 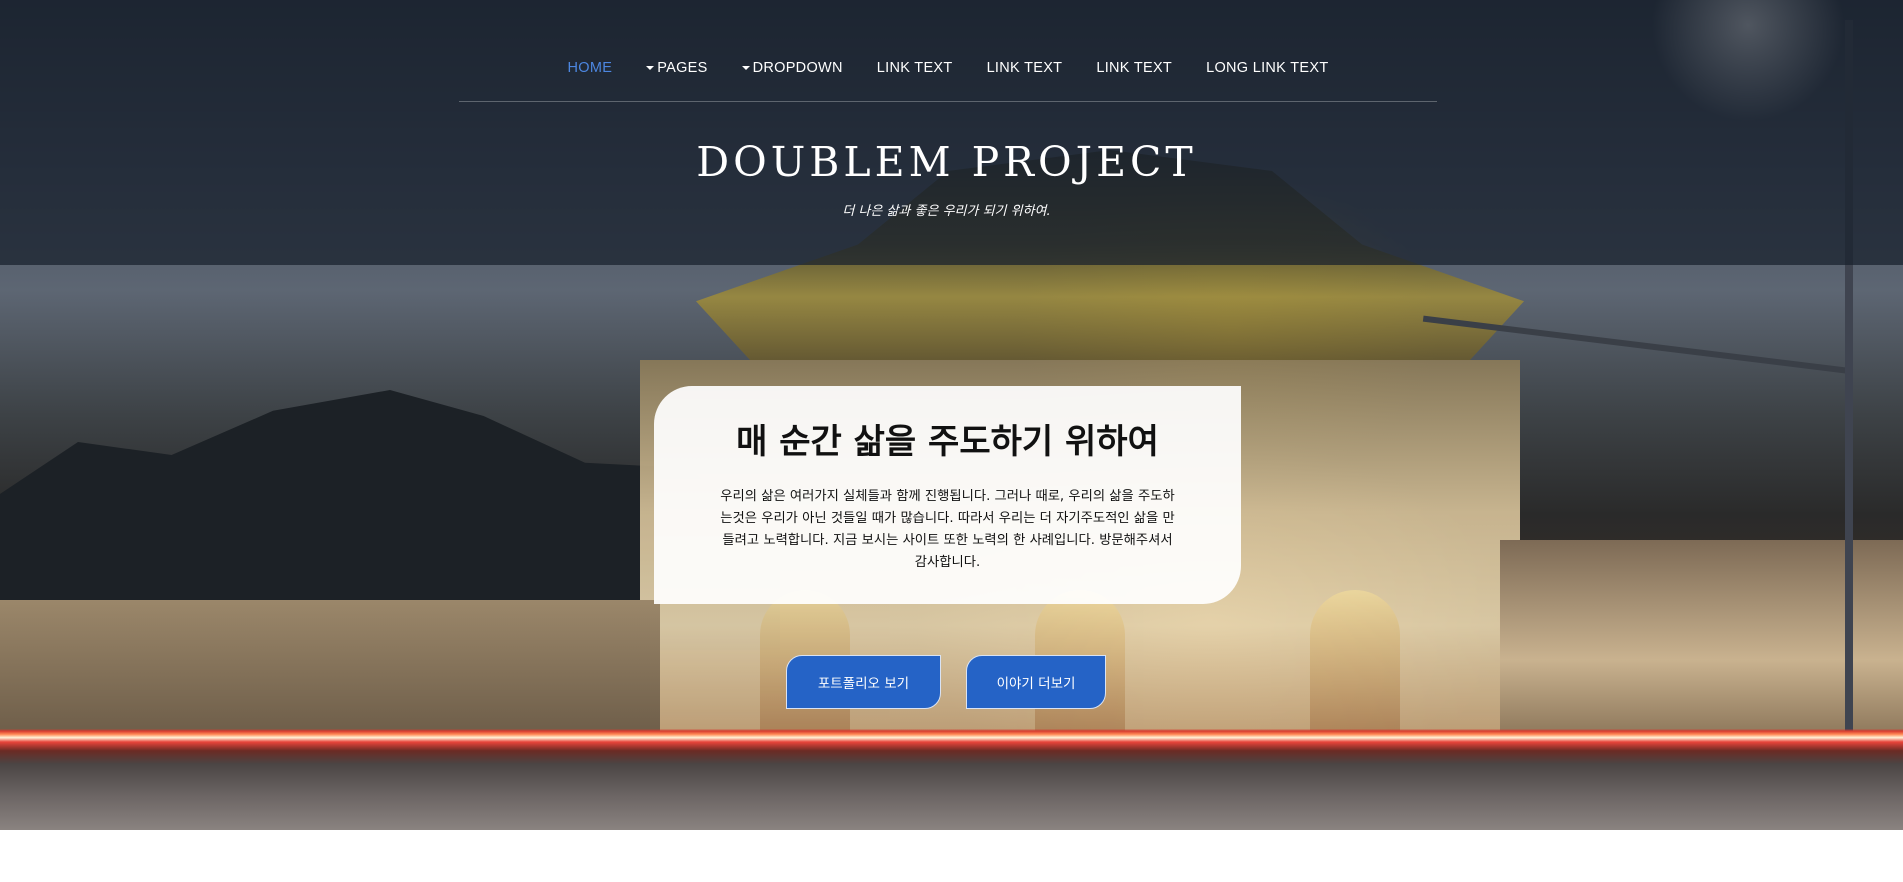 I want to click on nav-item-pages: PAGES, so click(x=676, y=68).